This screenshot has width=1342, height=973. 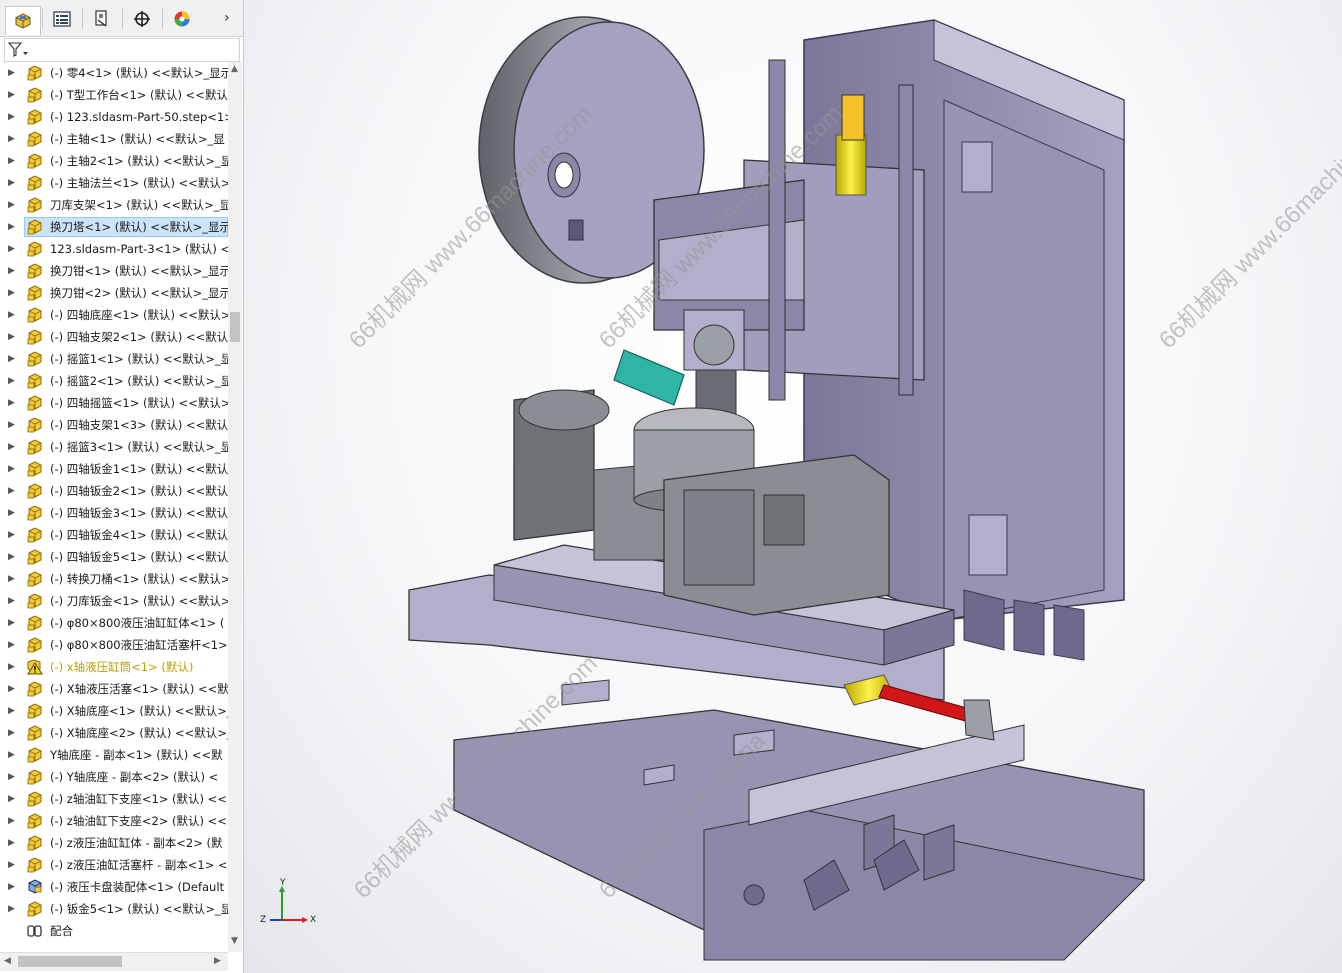 I want to click on tree-item: ▶ (-) z液压油缸缸体 - 副本<2> (默, so click(x=114, y=843).